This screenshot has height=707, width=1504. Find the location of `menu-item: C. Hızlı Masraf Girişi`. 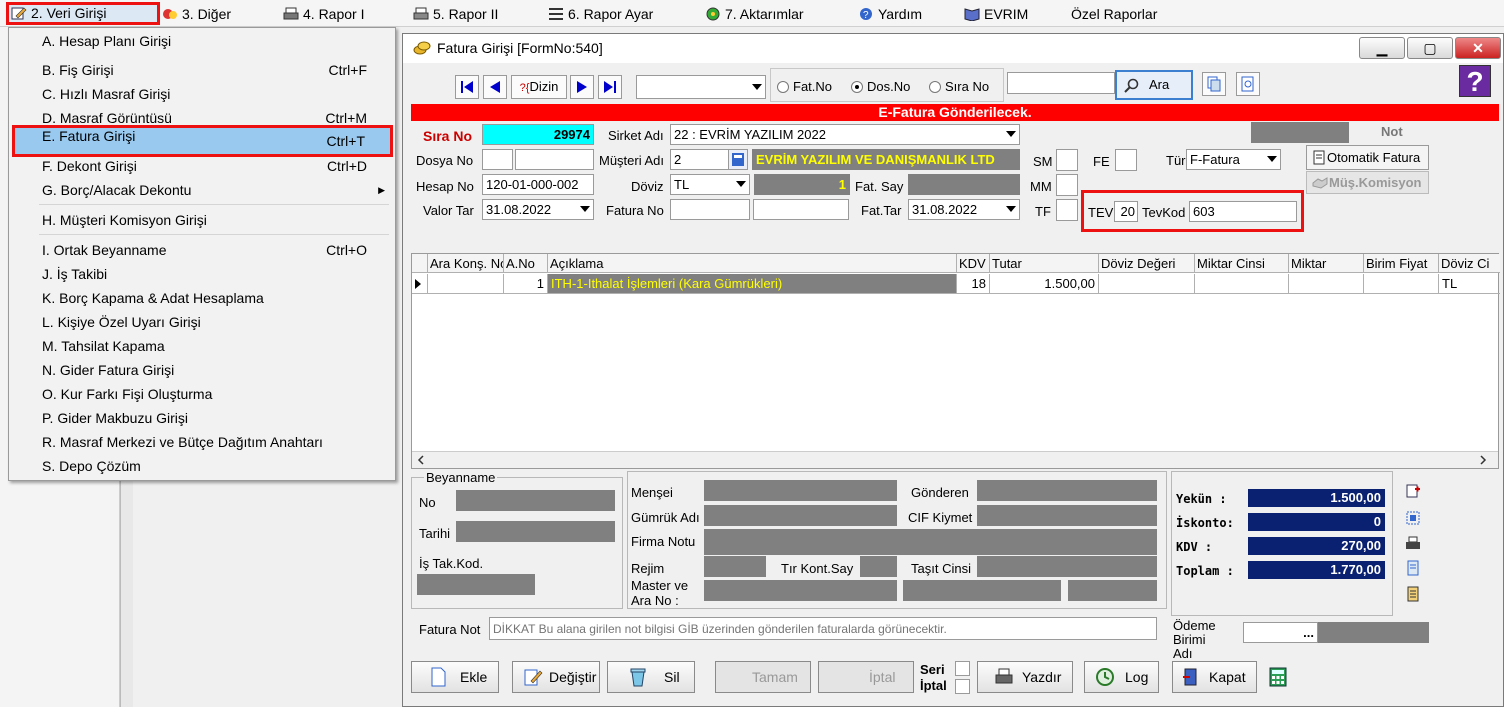

menu-item: C. Hızlı Masraf Girişi is located at coordinates (202, 94).